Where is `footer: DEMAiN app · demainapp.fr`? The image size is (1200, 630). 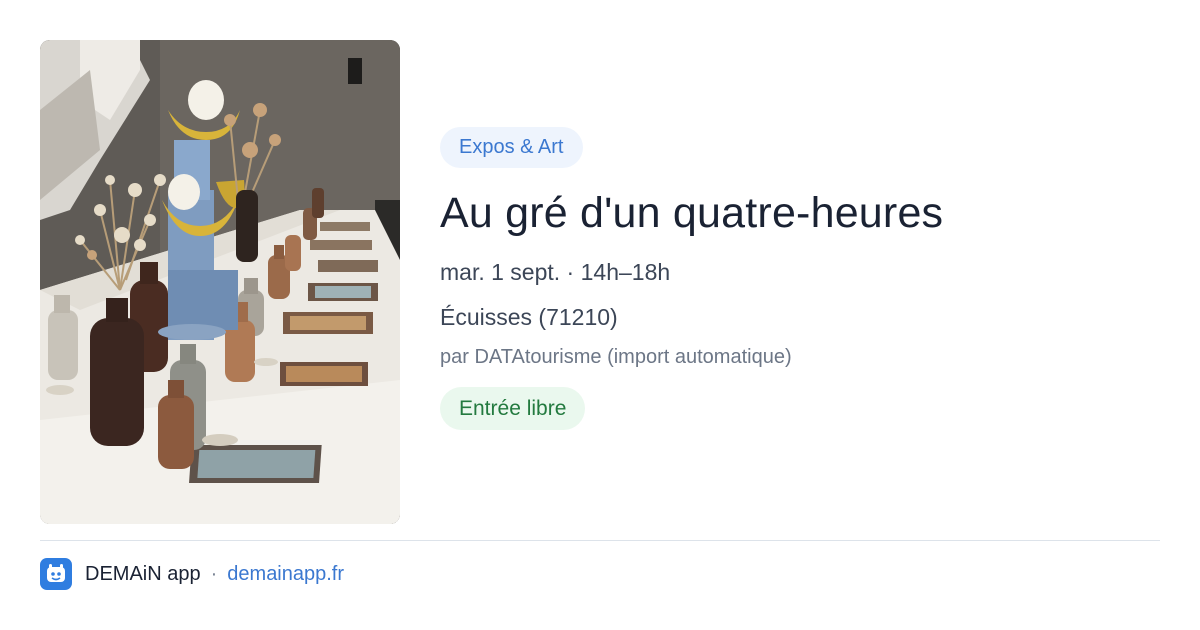 footer: DEMAiN app · demainapp.fr is located at coordinates (192, 574).